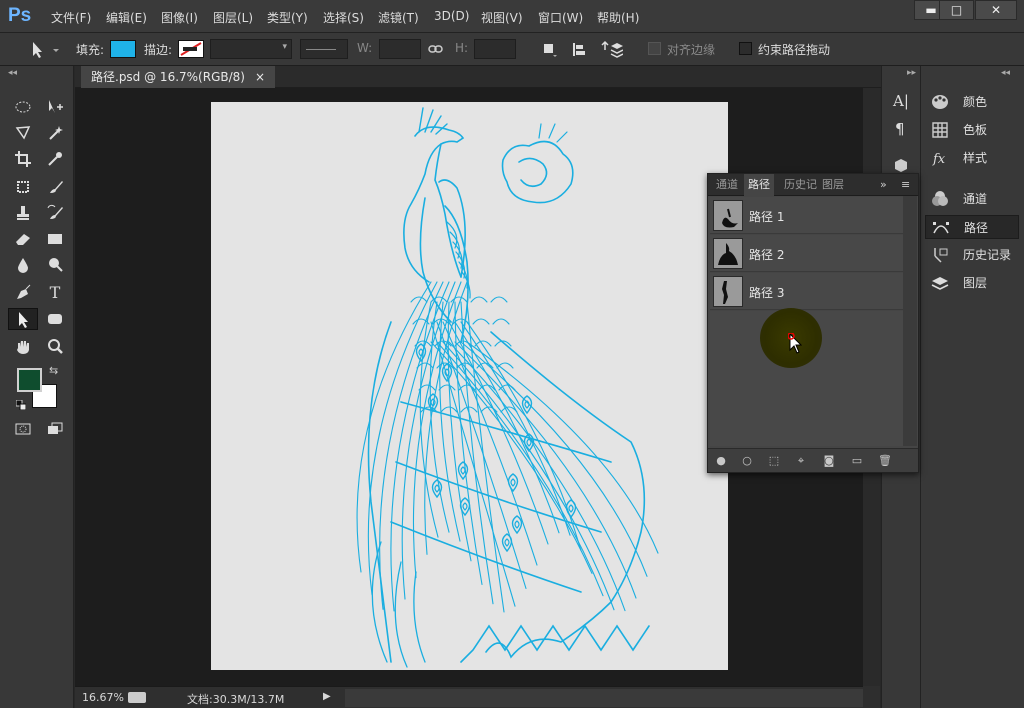 This screenshot has width=1024, height=708. I want to click on no-stroke-icon, so click(191, 49).